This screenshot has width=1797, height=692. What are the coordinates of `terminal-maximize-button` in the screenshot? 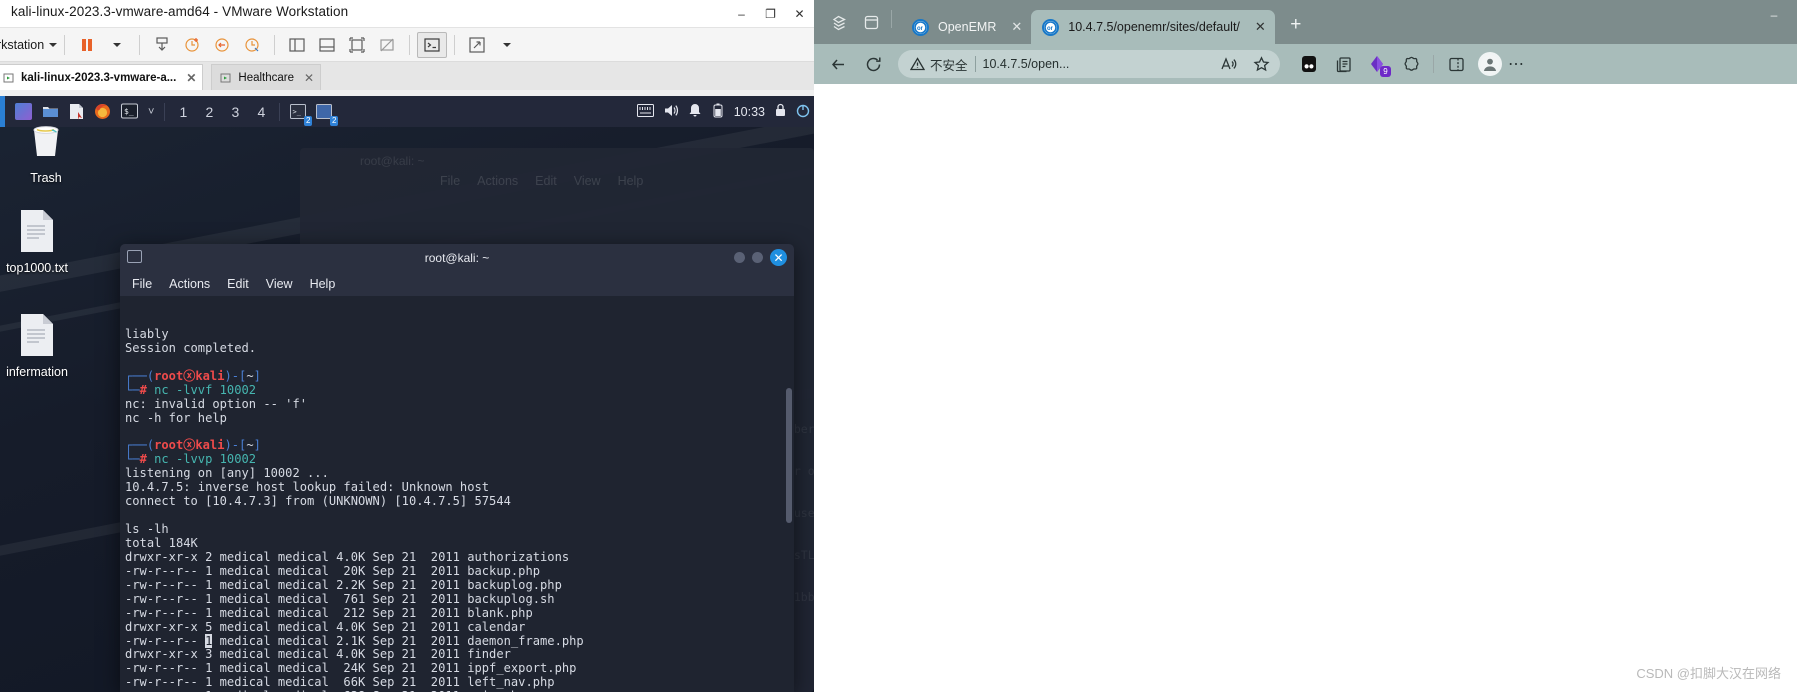 It's located at (757, 257).